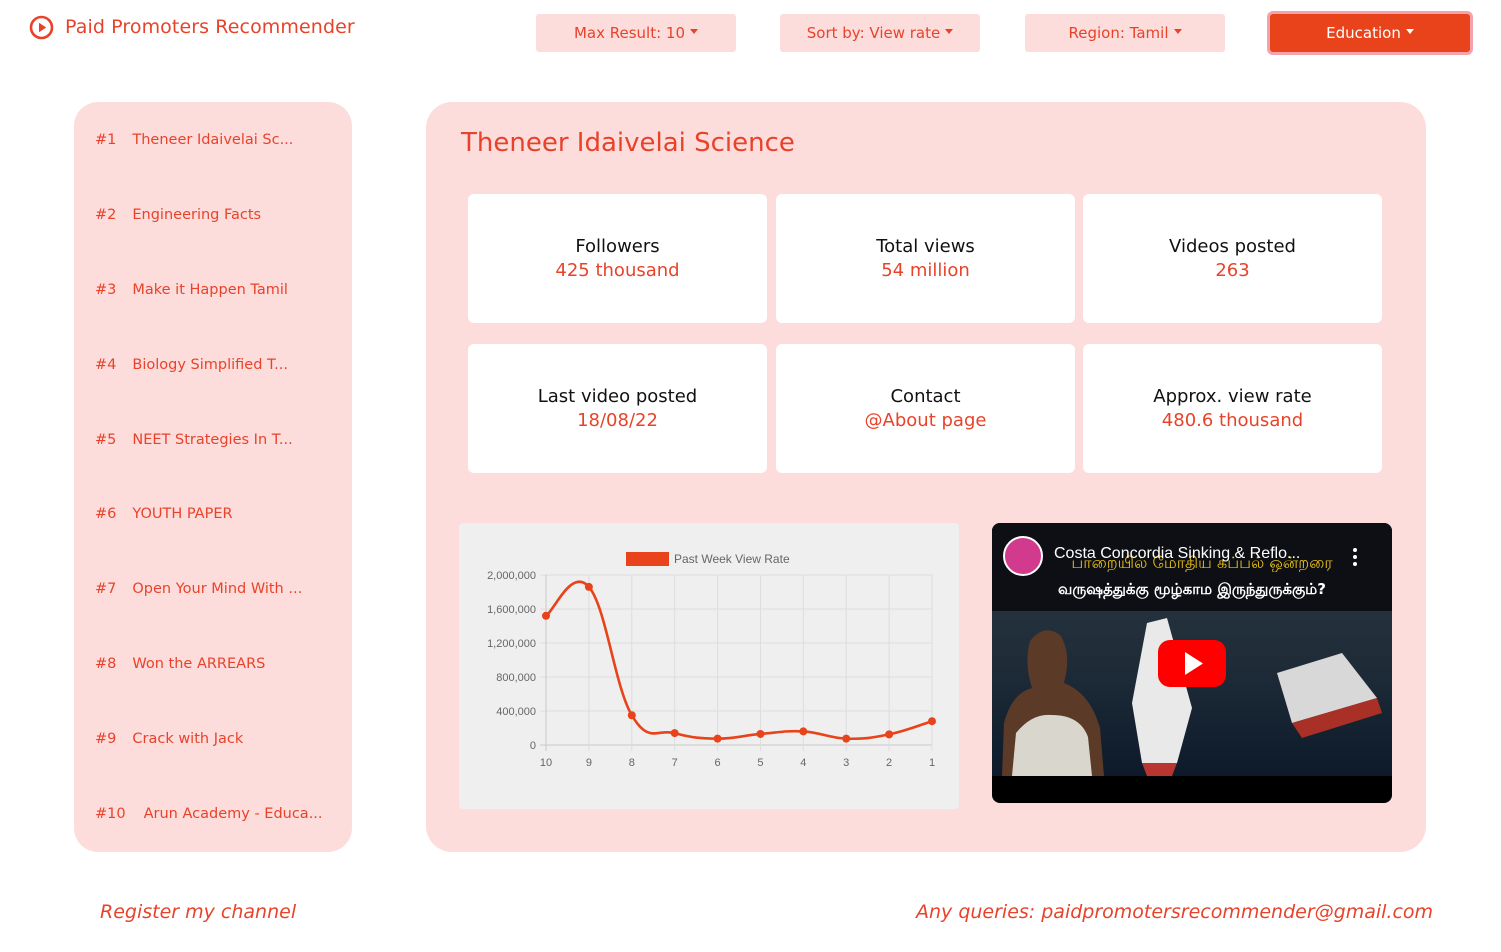  What do you see at coordinates (647, 559) in the screenshot?
I see `legend-swatch` at bounding box center [647, 559].